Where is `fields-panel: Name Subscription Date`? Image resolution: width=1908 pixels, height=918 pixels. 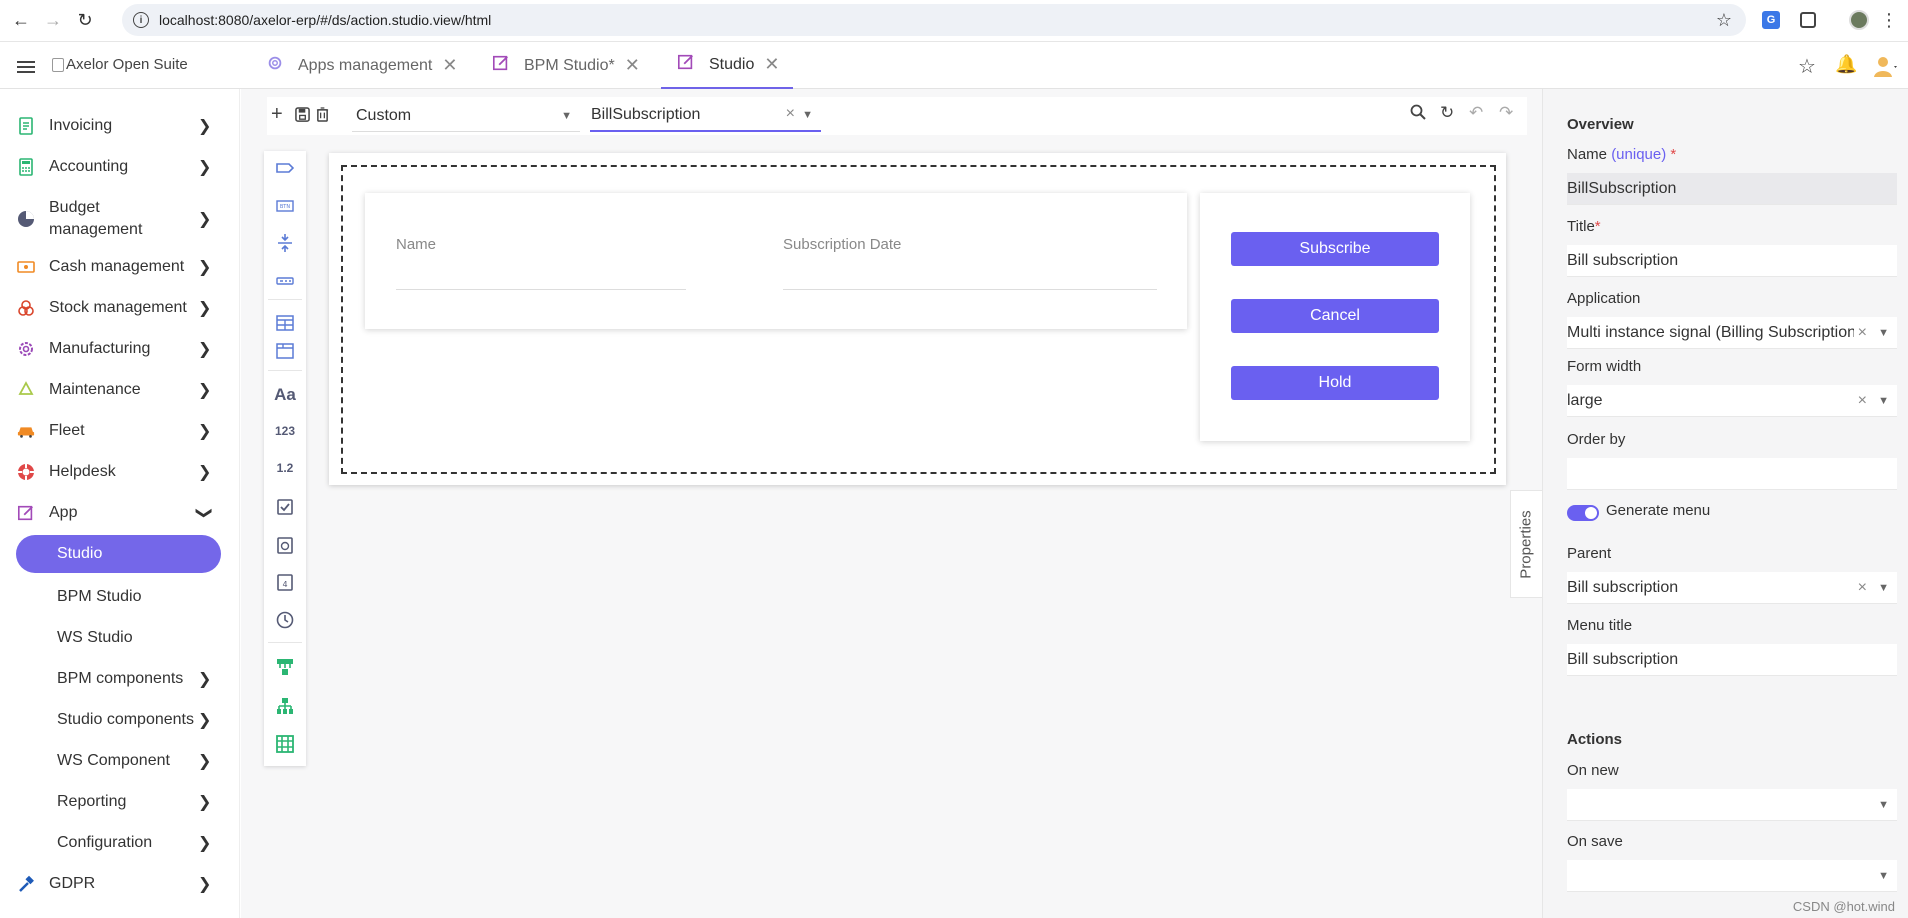
fields-panel: Name Subscription Date is located at coordinates (776, 261).